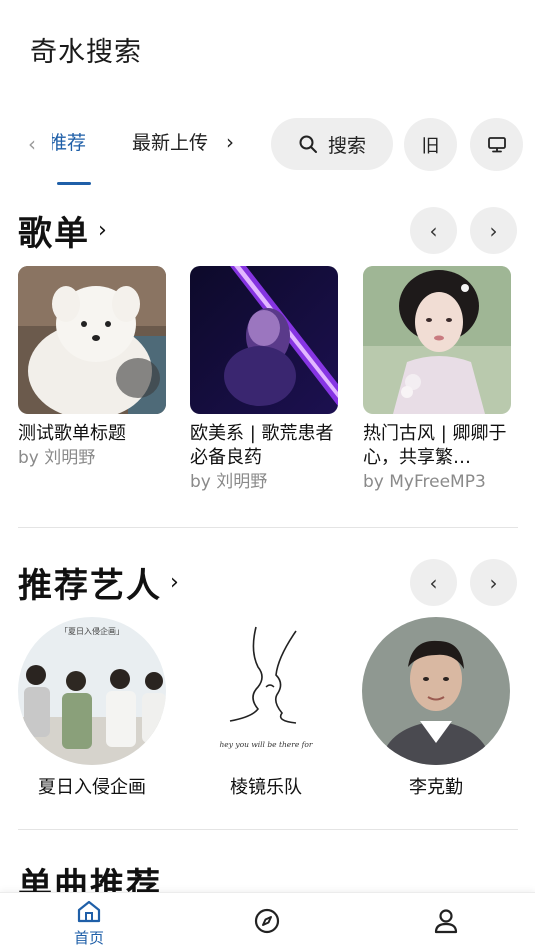 The width and height of the screenshot is (535, 951). What do you see at coordinates (268, 875) in the screenshot?
I see `singles-section-header: 单曲推荐` at bounding box center [268, 875].